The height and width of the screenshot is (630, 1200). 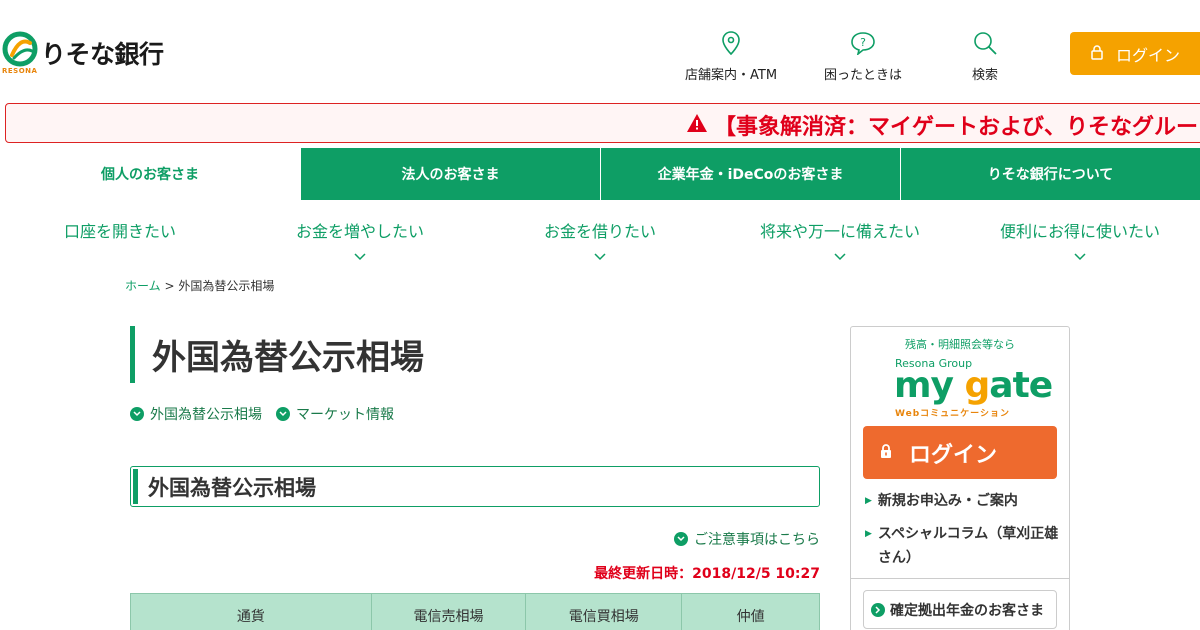 I want to click on subnav-label: 将来や万一に備えたい, so click(x=839, y=231).